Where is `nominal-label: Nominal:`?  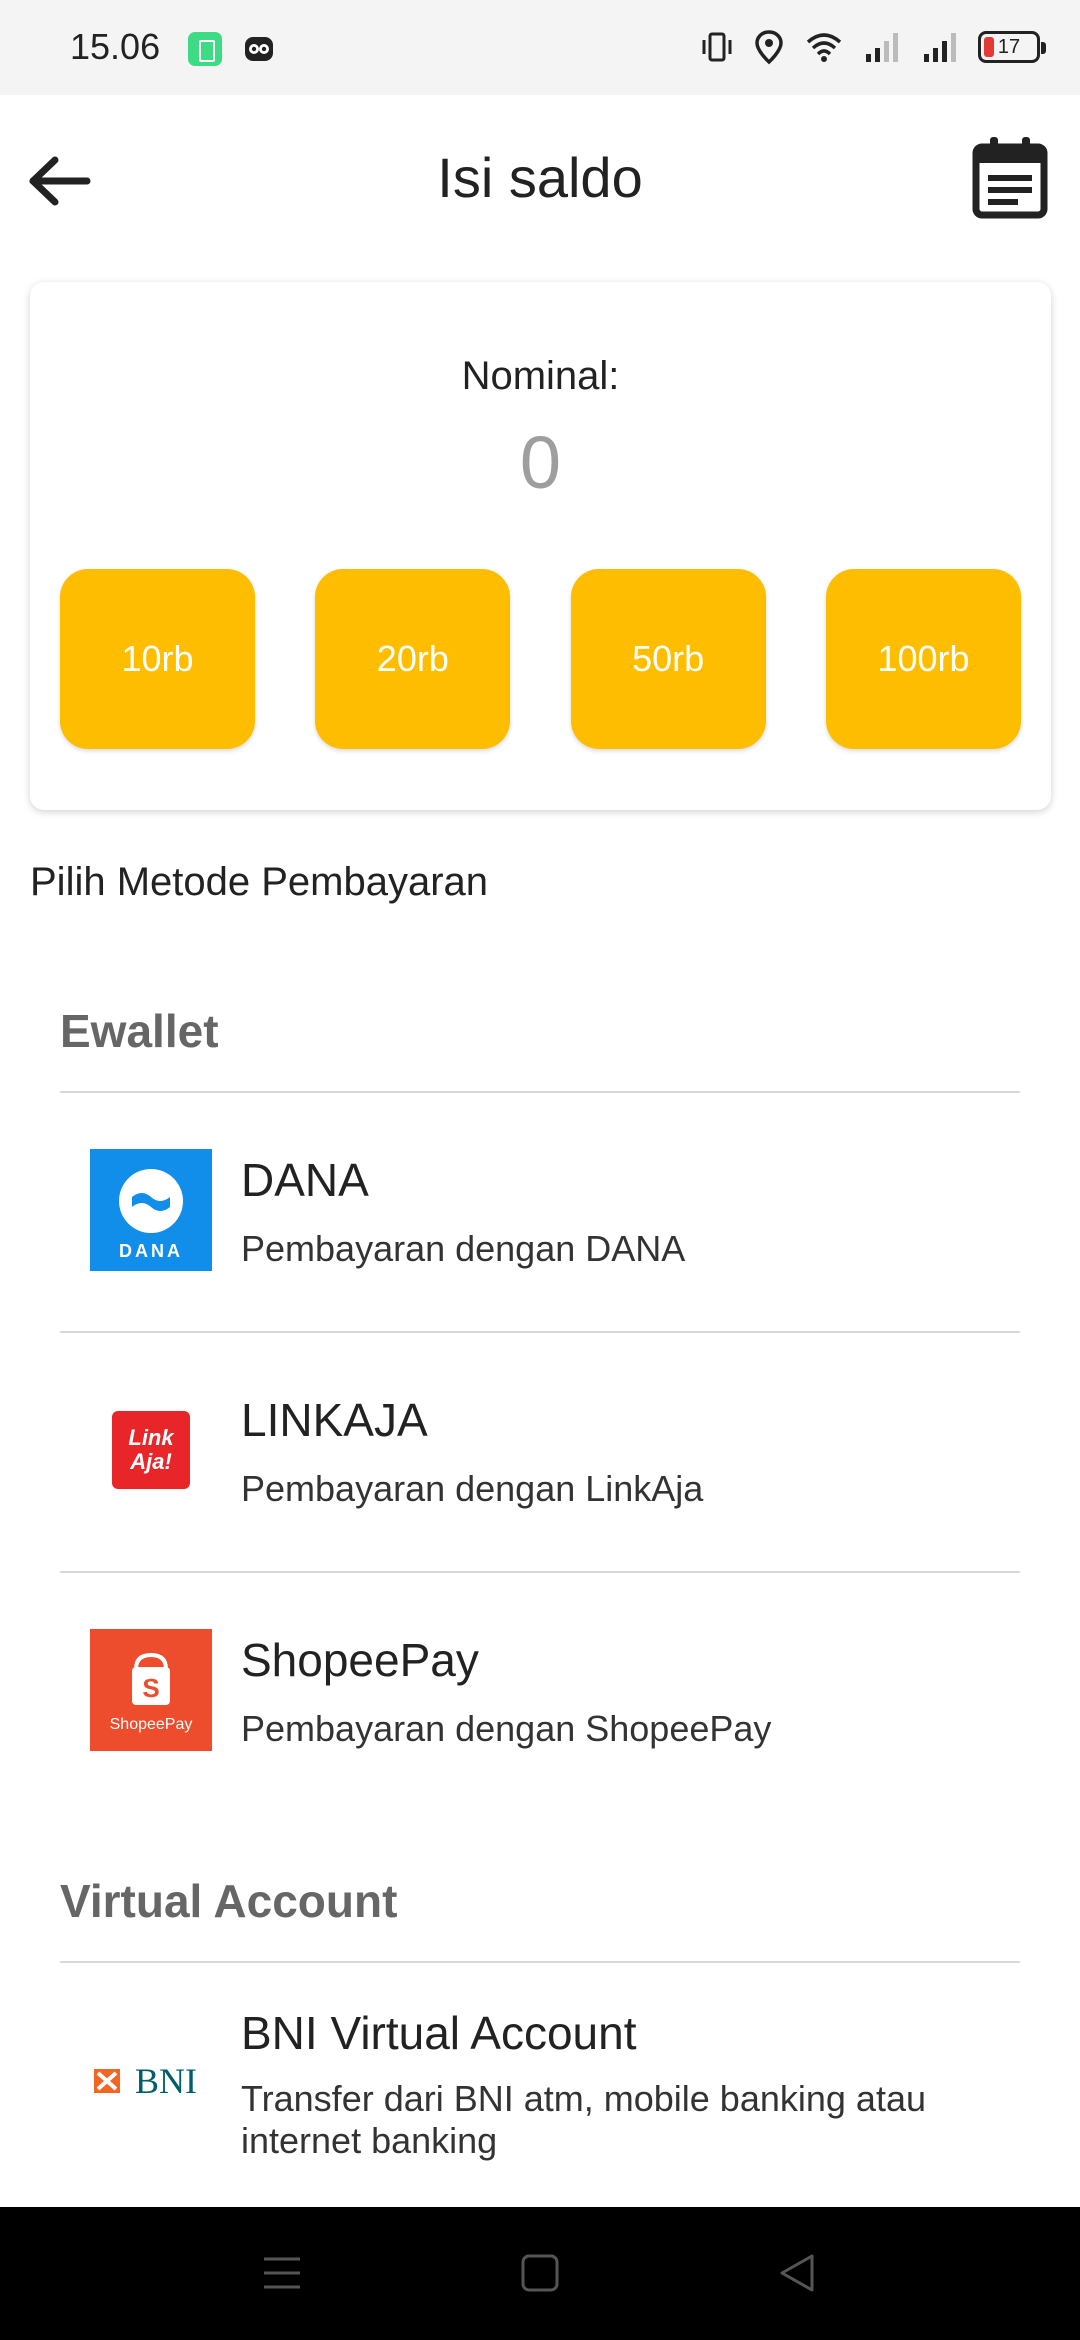 nominal-label: Nominal: is located at coordinates (540, 376).